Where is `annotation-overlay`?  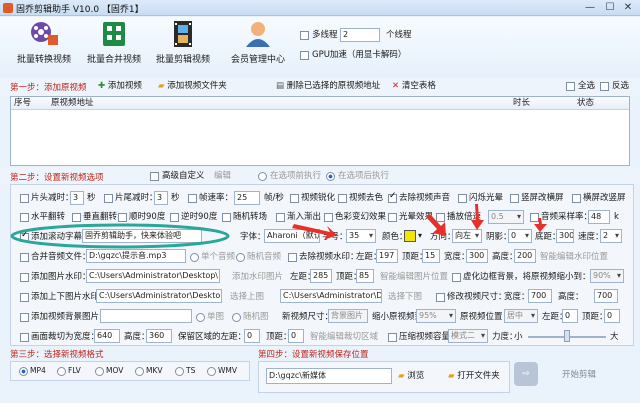
annotation-overlay is located at coordinates (278, 226).